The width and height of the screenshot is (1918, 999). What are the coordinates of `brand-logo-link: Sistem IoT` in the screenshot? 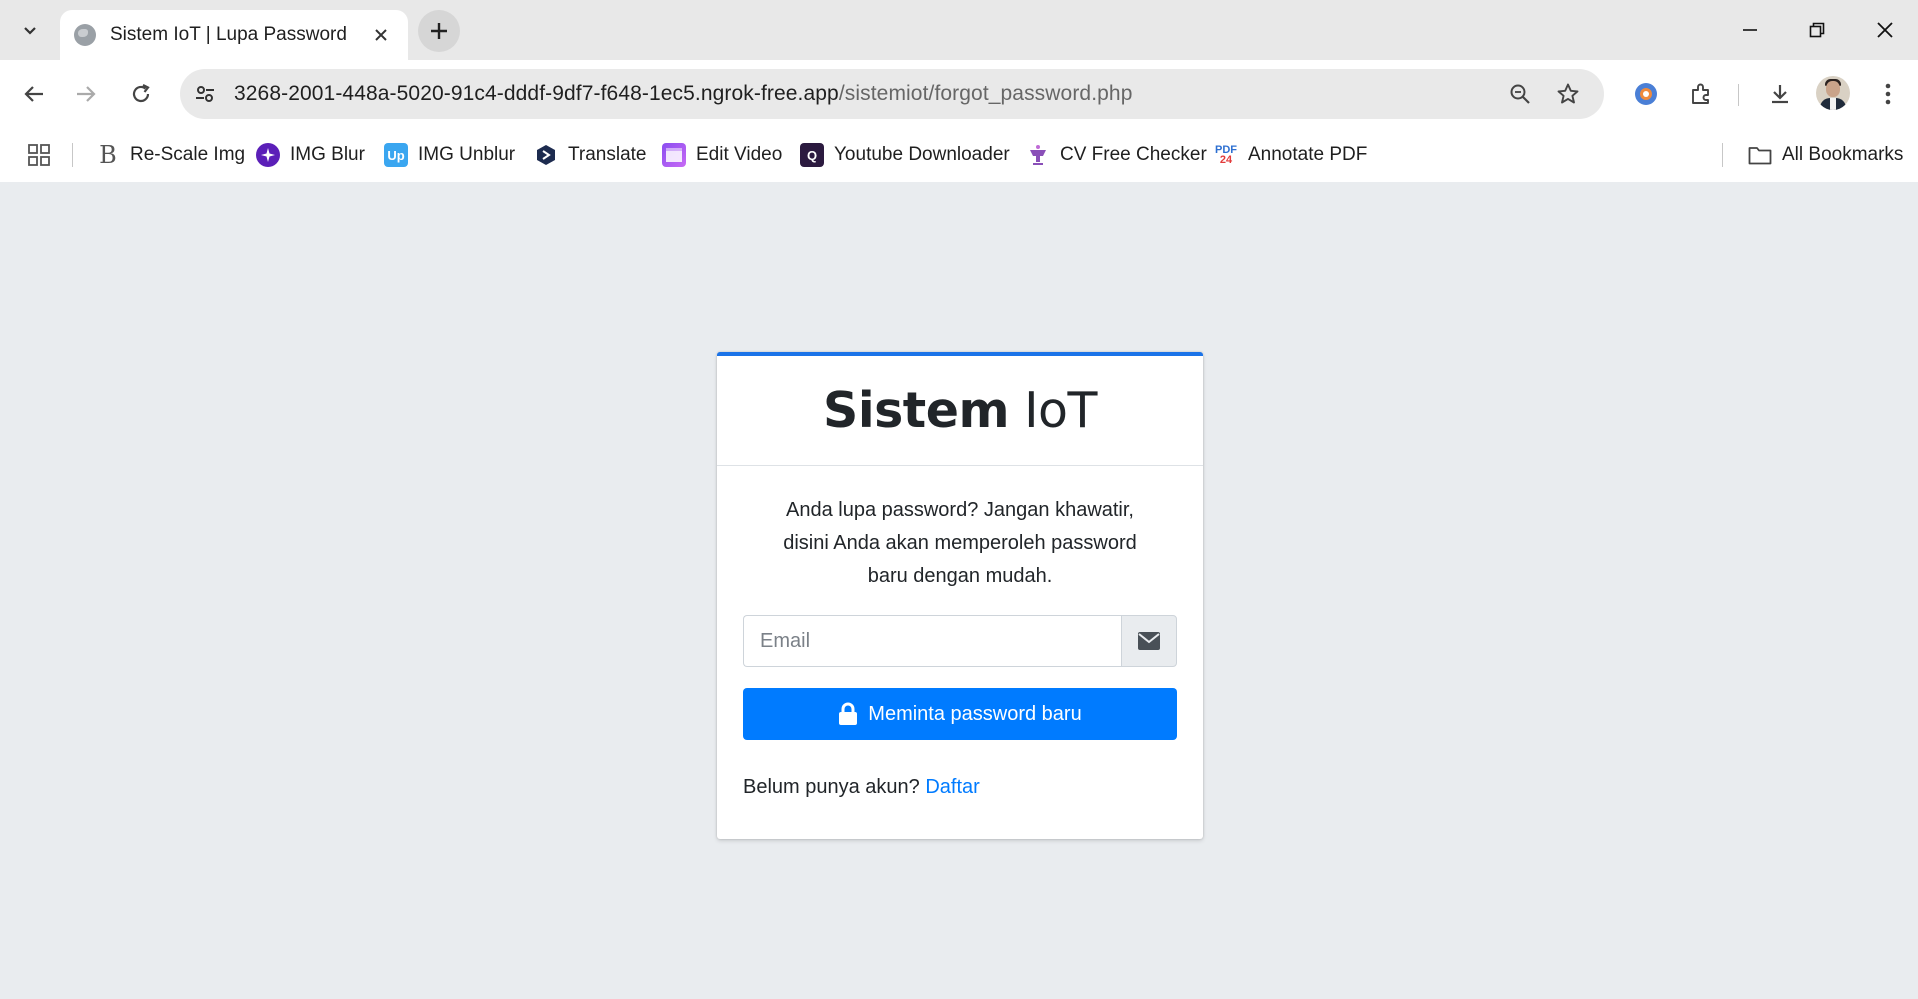 It's located at (960, 410).